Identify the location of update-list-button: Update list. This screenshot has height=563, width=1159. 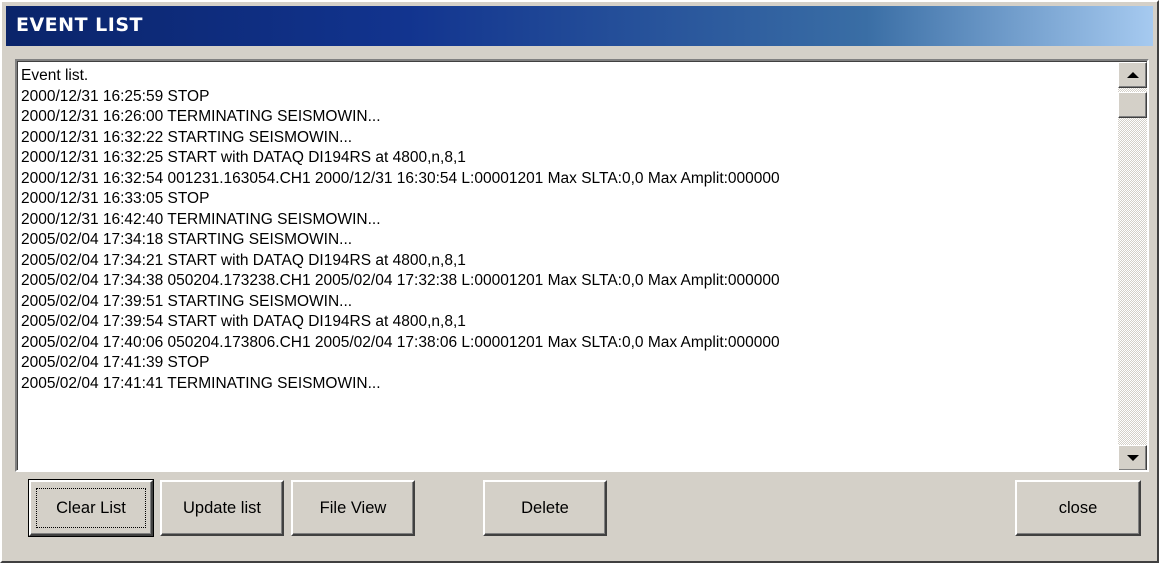
(222, 508).